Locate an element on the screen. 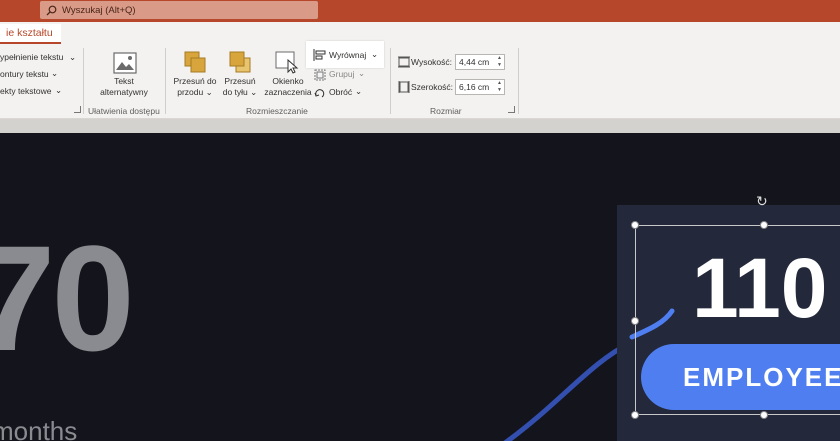  alt-text-button: Tekst alternatywny is located at coordinates (124, 87).